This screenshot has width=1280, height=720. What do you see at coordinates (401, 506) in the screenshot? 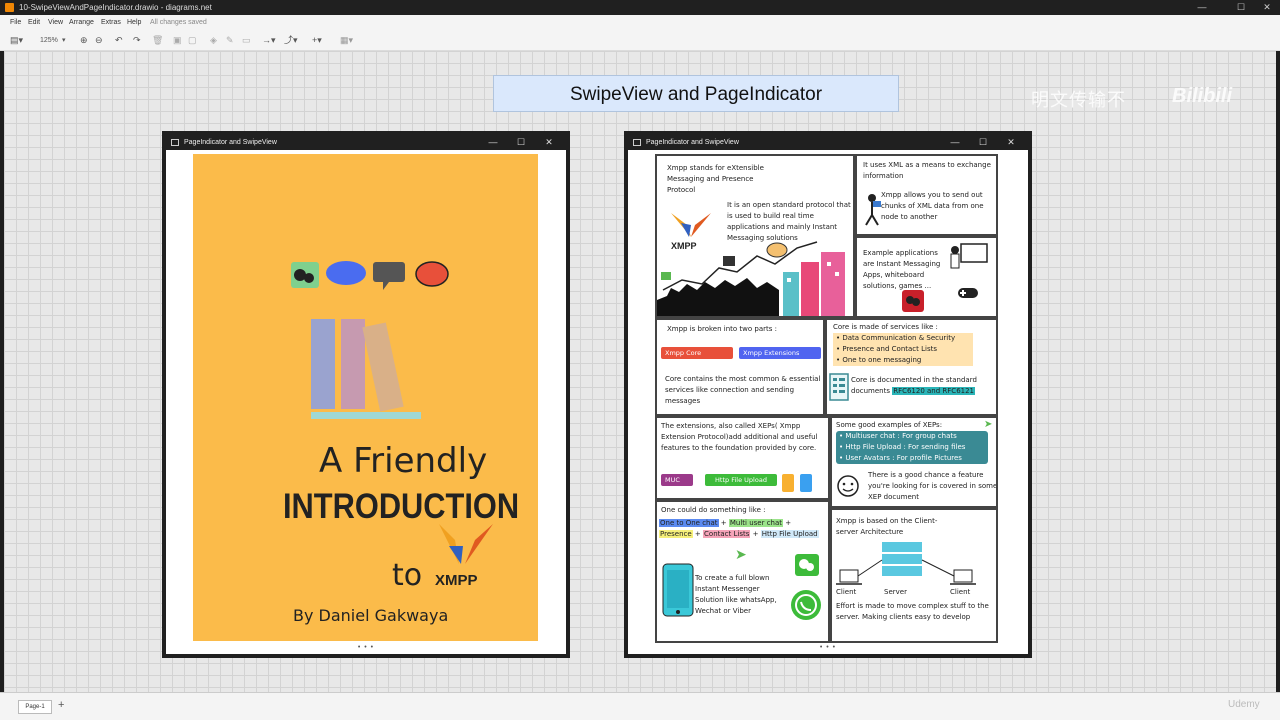
I see `book-title-line2: INTRODUCTION` at bounding box center [401, 506].